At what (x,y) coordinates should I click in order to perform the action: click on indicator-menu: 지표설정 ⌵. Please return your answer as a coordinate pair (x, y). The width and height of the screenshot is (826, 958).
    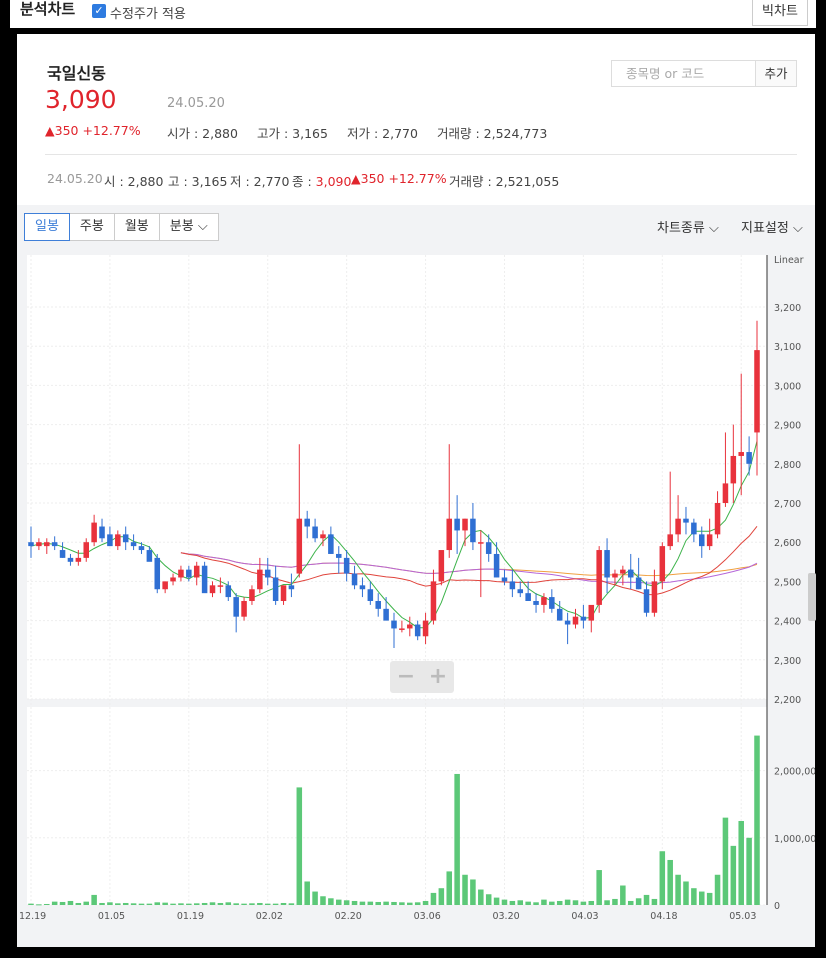
    Looking at the image, I should click on (772, 226).